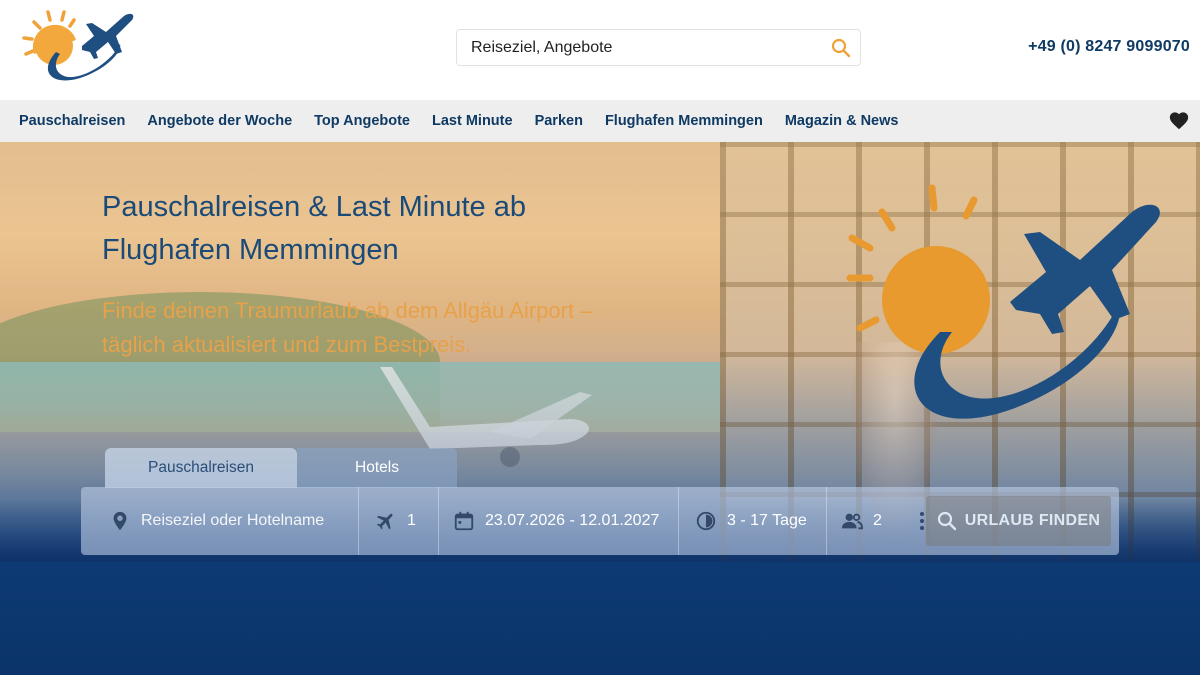 The width and height of the screenshot is (1200, 675). I want to click on nav-item-magazin-news: Magazin & News, so click(842, 121).